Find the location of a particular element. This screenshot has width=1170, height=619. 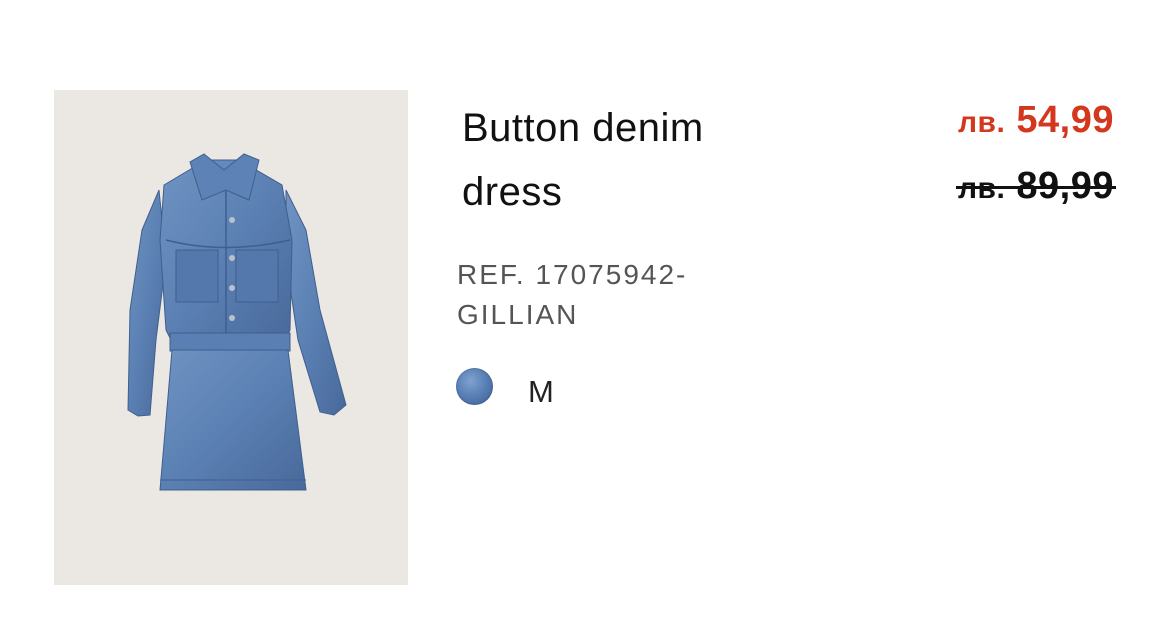

sale-price: лв. 54,99 is located at coordinates (1036, 121).